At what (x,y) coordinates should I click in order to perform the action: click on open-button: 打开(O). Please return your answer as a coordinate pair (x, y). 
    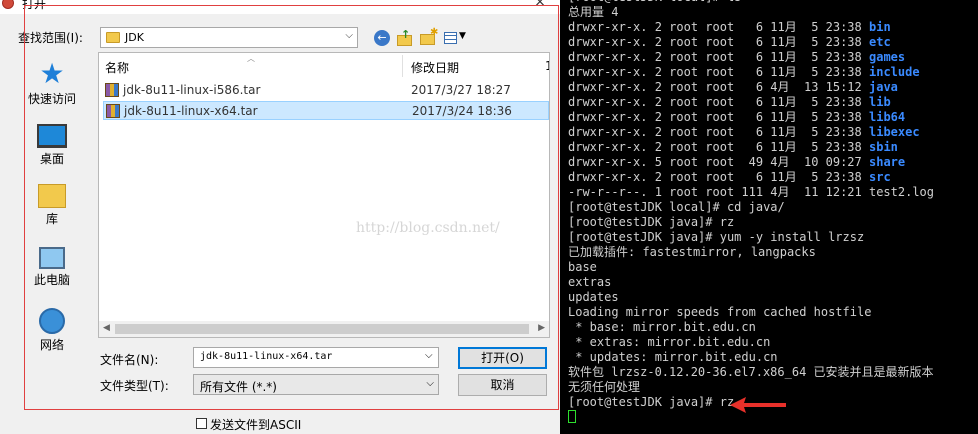
    Looking at the image, I should click on (502, 358).